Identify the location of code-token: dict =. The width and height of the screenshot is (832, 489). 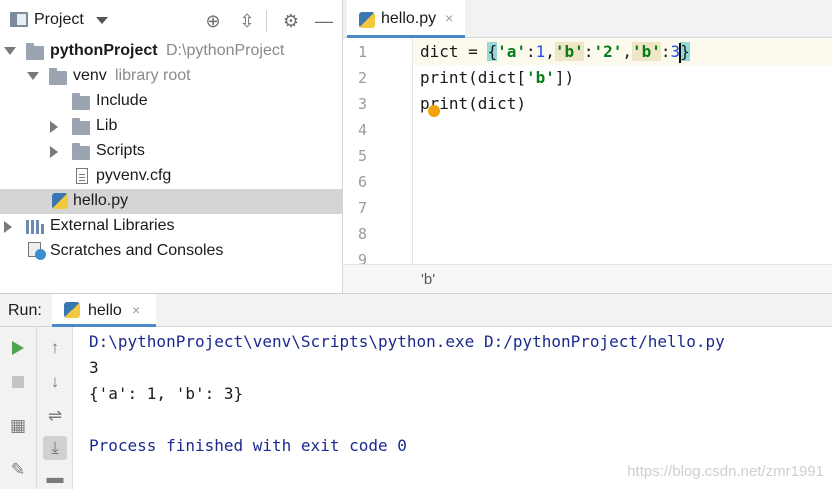
(454, 51).